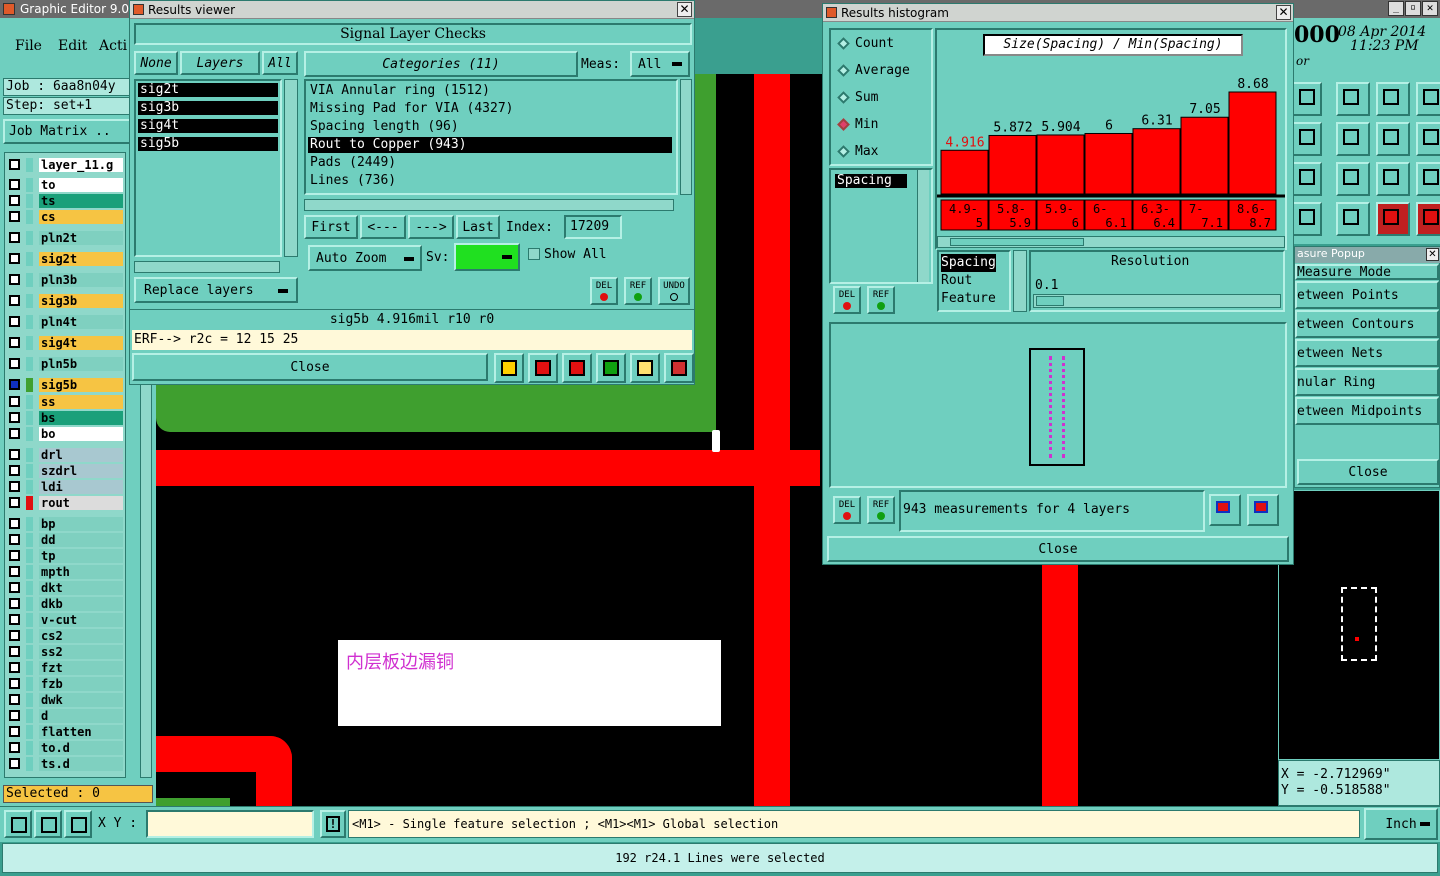  I want to click on app-close-button: ✕, so click(1430, 8).